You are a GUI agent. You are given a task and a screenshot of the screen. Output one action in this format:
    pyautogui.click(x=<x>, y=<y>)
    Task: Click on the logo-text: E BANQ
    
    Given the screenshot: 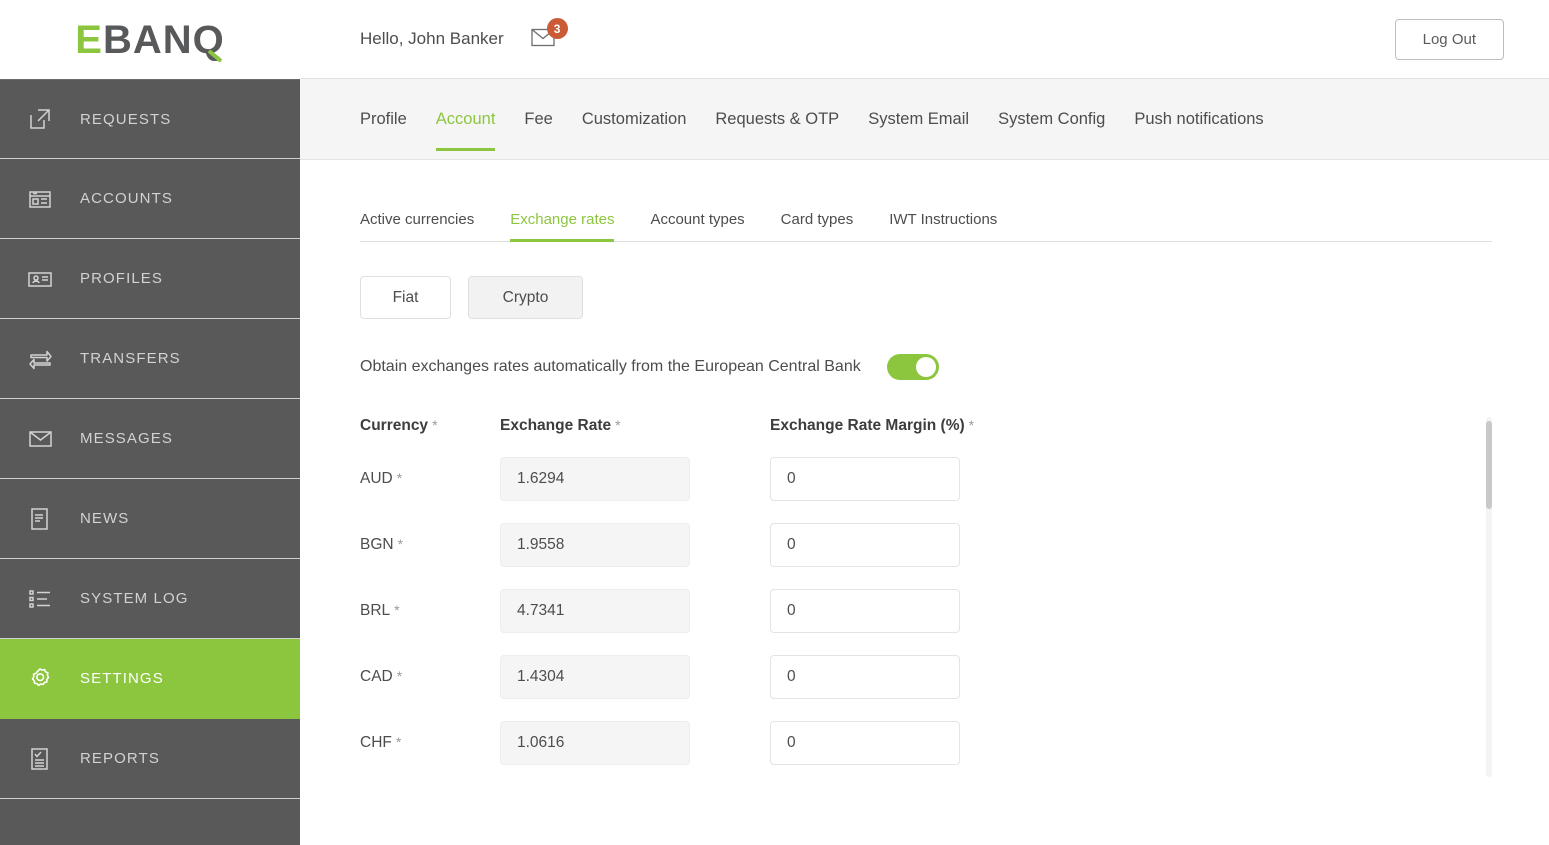 What is the action you would take?
    pyautogui.click(x=149, y=40)
    